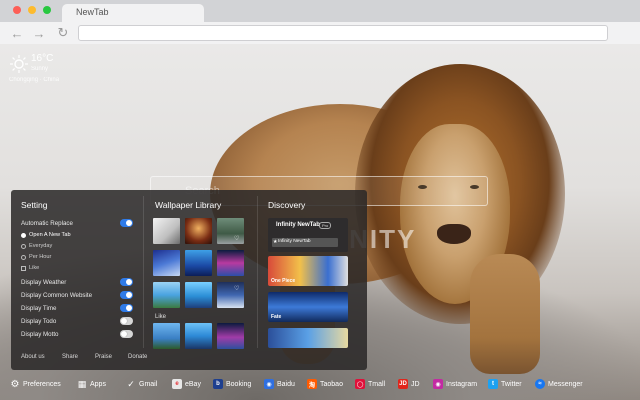 The height and width of the screenshot is (400, 640). What do you see at coordinates (137, 357) in the screenshot?
I see `donate-link: Donate` at bounding box center [137, 357].